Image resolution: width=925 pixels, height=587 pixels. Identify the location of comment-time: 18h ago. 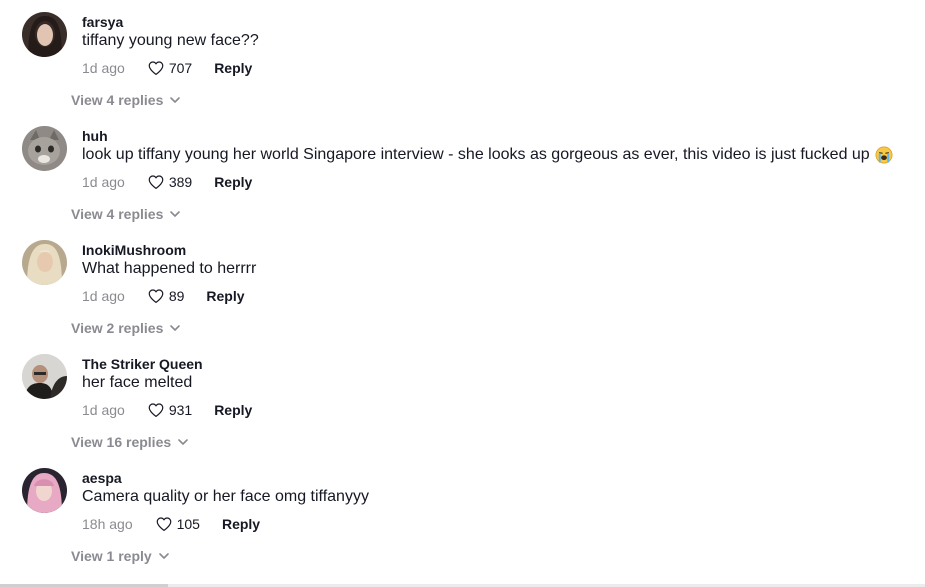
(107, 524).